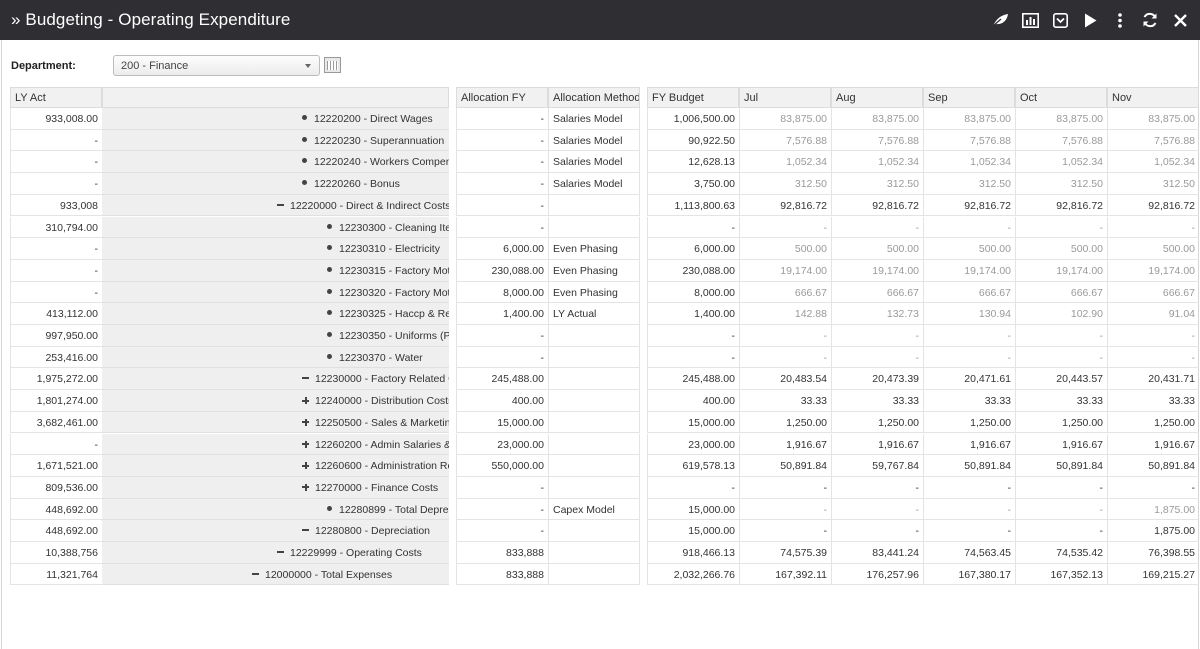 The image size is (1200, 649). What do you see at coordinates (56, 336) in the screenshot?
I see `ly-act-cell: 997,950.00` at bounding box center [56, 336].